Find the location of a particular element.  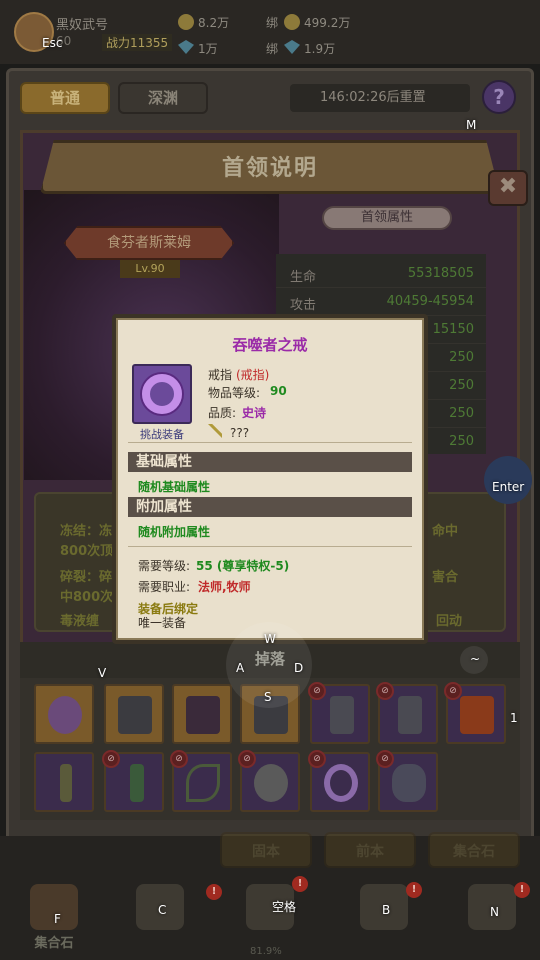

bound-gem-value: 1.9万 is located at coordinates (320, 49).